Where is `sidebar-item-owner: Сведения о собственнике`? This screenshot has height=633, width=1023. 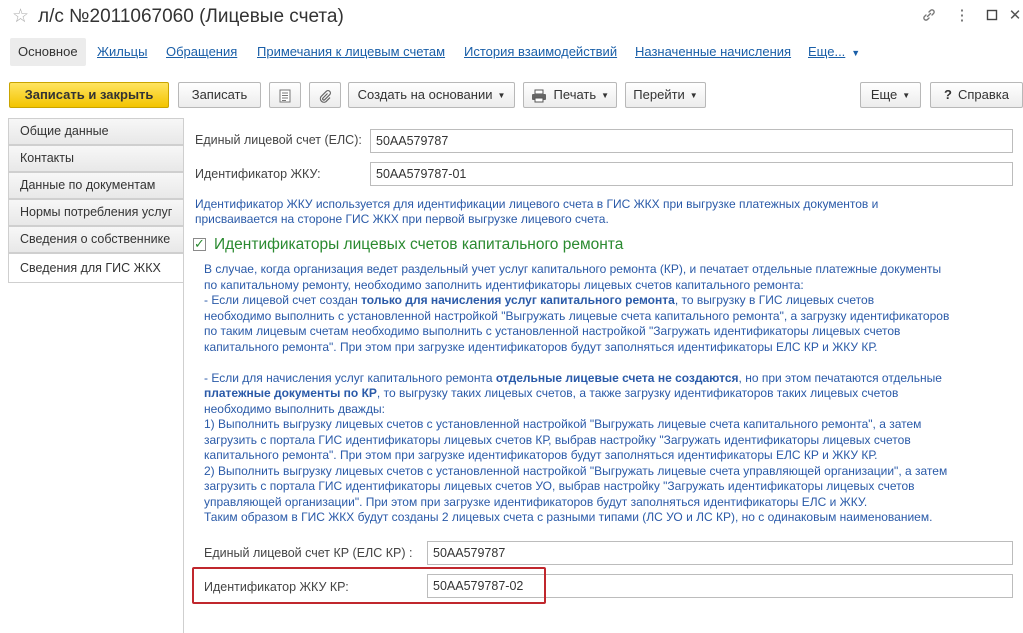
sidebar-item-owner: Сведения о собственнике is located at coordinates (96, 239).